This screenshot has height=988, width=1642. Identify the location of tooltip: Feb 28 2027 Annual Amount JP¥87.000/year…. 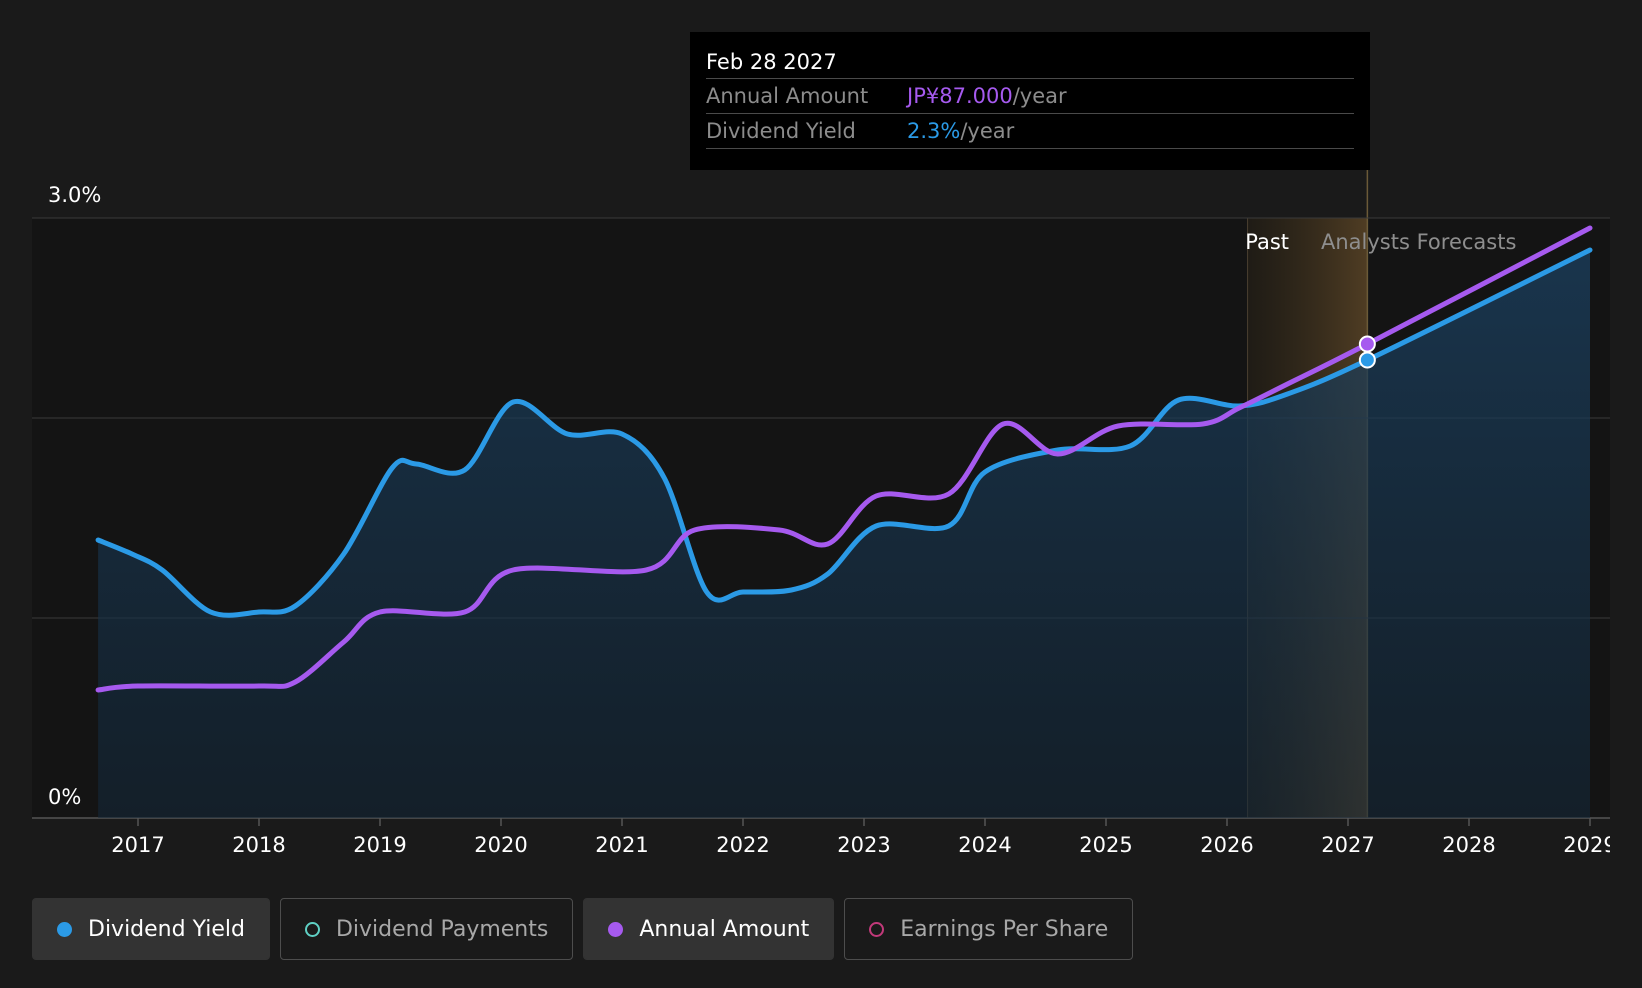
(1030, 101).